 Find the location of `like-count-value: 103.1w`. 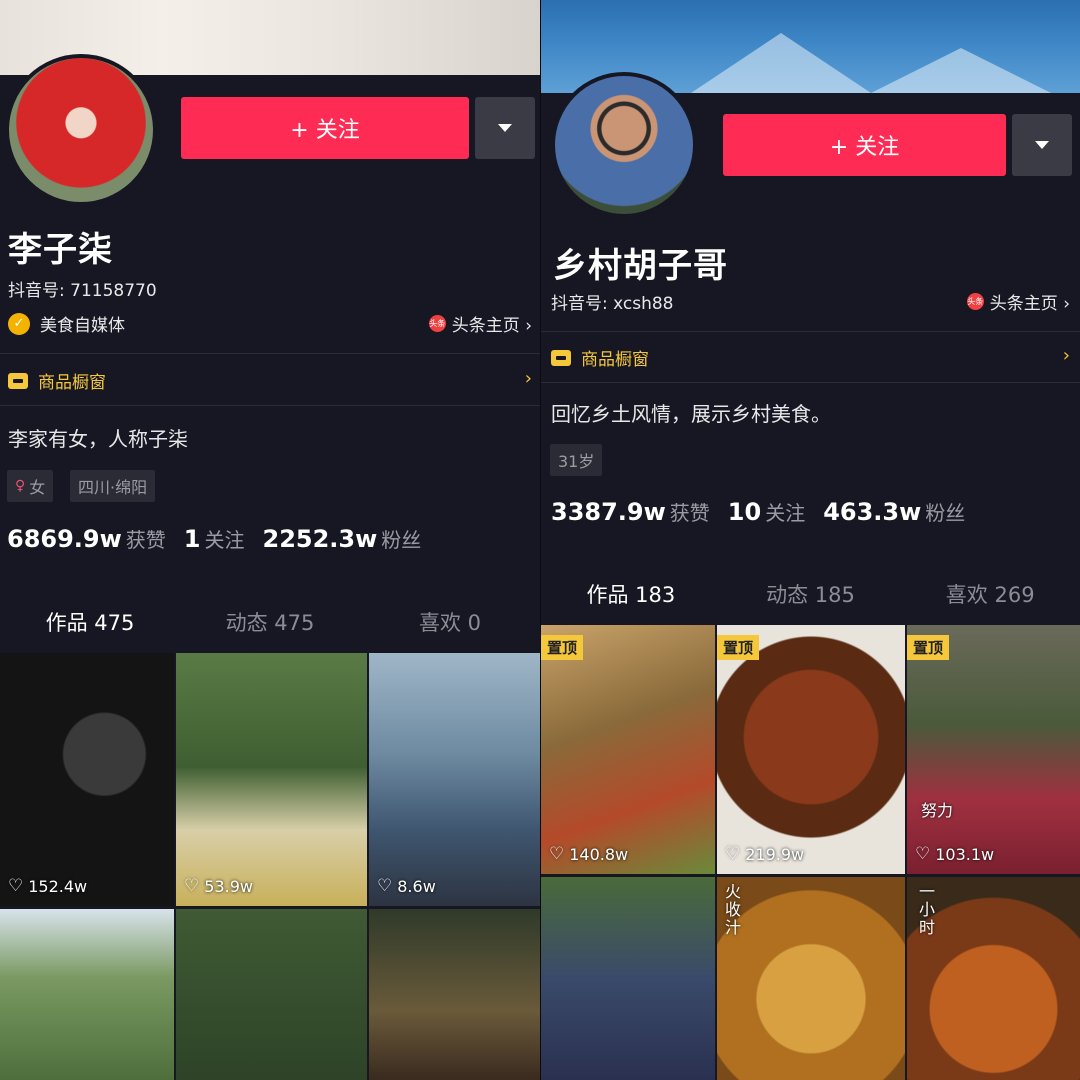

like-count-value: 103.1w is located at coordinates (965, 854).